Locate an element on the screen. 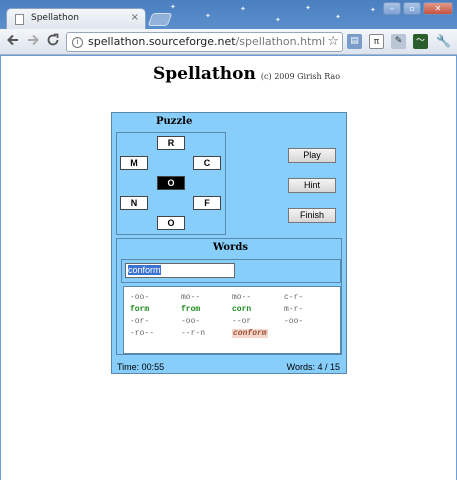 Image resolution: width=457 pixels, height=480 pixels. last-found-word: conform is located at coordinates (250, 333).